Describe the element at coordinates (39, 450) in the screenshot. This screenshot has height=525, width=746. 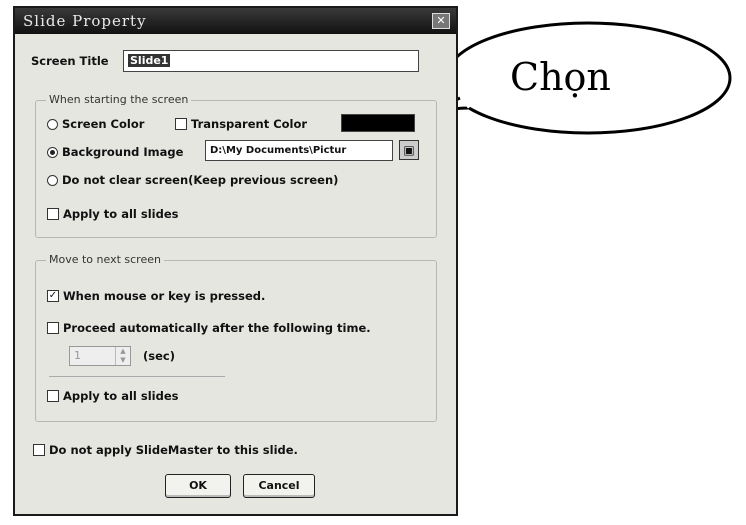
I see `no-slidemaster-checkbox` at that location.